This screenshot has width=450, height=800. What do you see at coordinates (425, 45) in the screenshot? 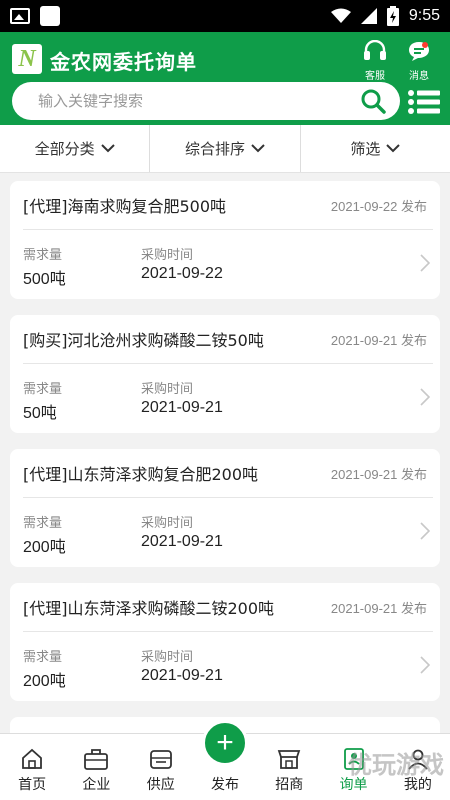
I see `unread-badge` at bounding box center [425, 45].